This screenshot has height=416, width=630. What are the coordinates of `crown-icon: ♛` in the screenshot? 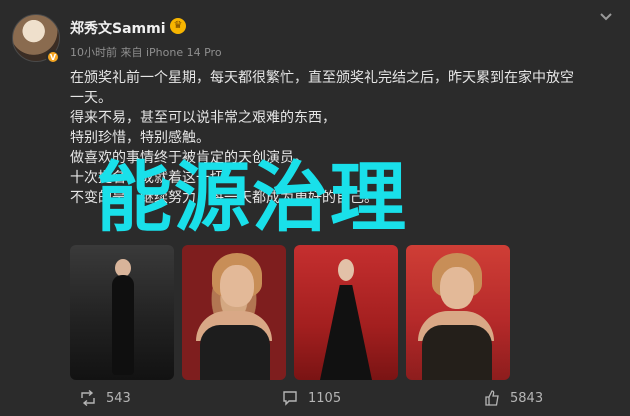 It's located at (178, 26).